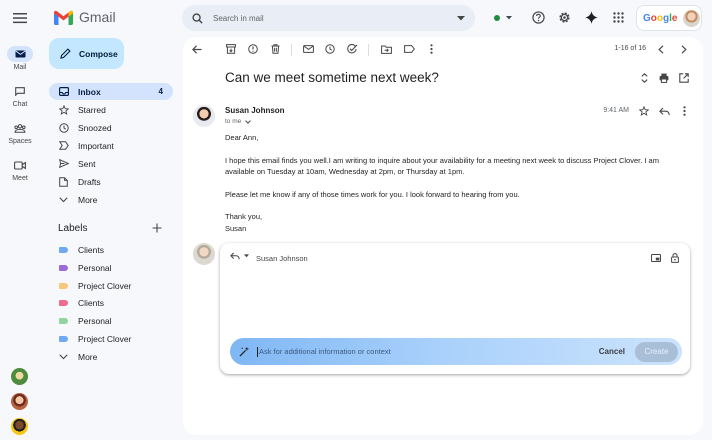 The width and height of the screenshot is (712, 440). Describe the element at coordinates (20, 132) in the screenshot. I see `rail-spaces: Spaces` at that location.